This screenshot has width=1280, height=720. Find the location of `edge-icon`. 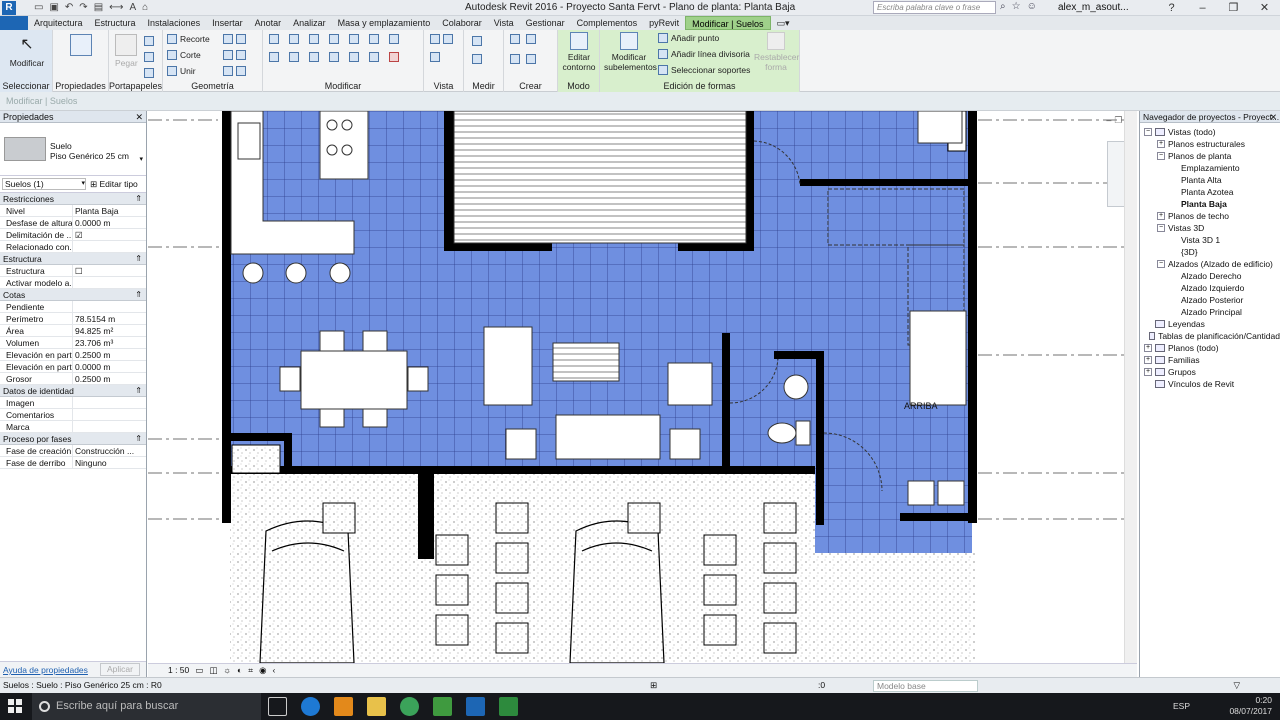

edge-icon is located at coordinates (310, 706).